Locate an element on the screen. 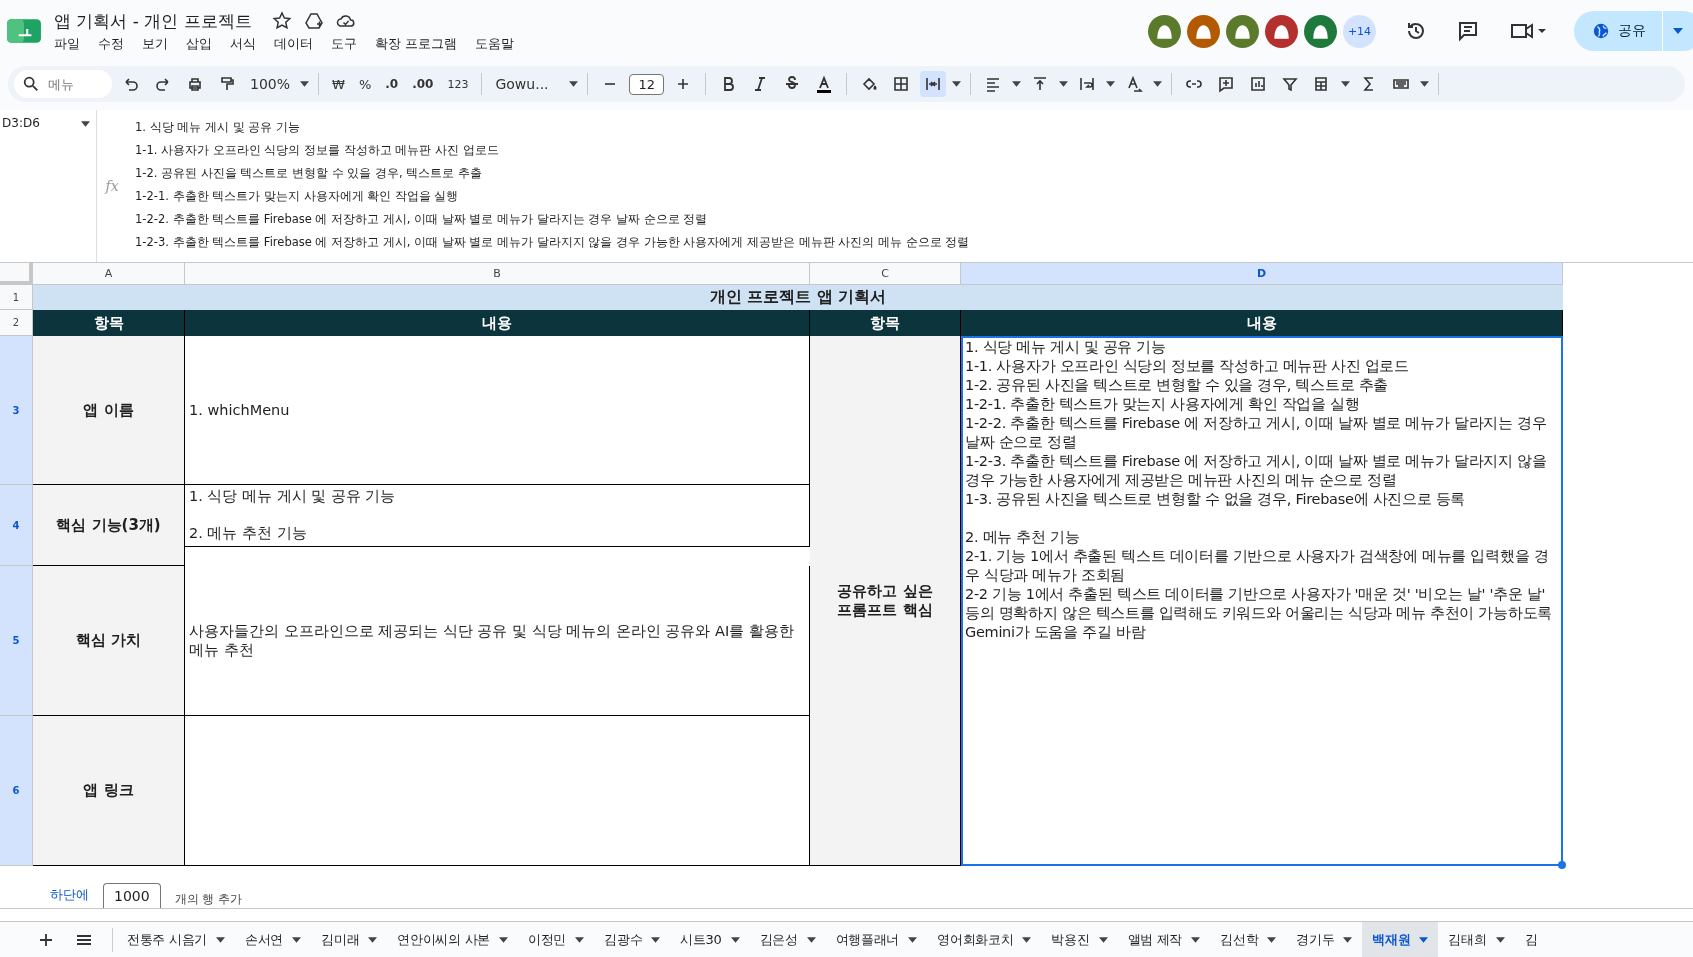 The width and height of the screenshot is (1693, 957). row-header: 4 is located at coordinates (16, 525).